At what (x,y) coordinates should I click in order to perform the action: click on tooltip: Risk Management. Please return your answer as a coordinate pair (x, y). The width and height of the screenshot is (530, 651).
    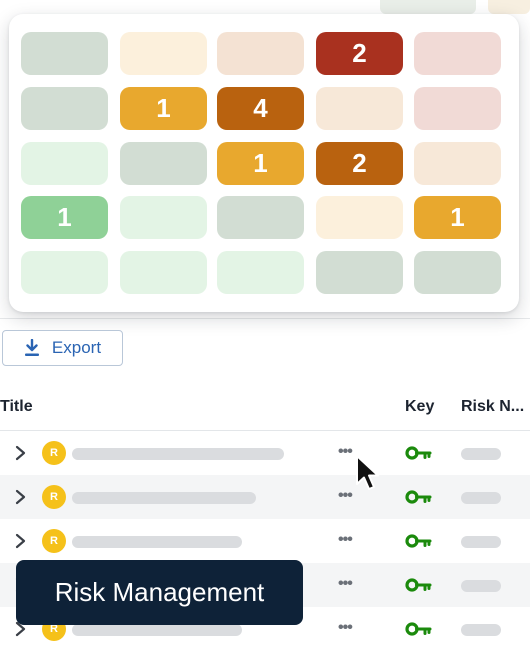
    Looking at the image, I should click on (159, 592).